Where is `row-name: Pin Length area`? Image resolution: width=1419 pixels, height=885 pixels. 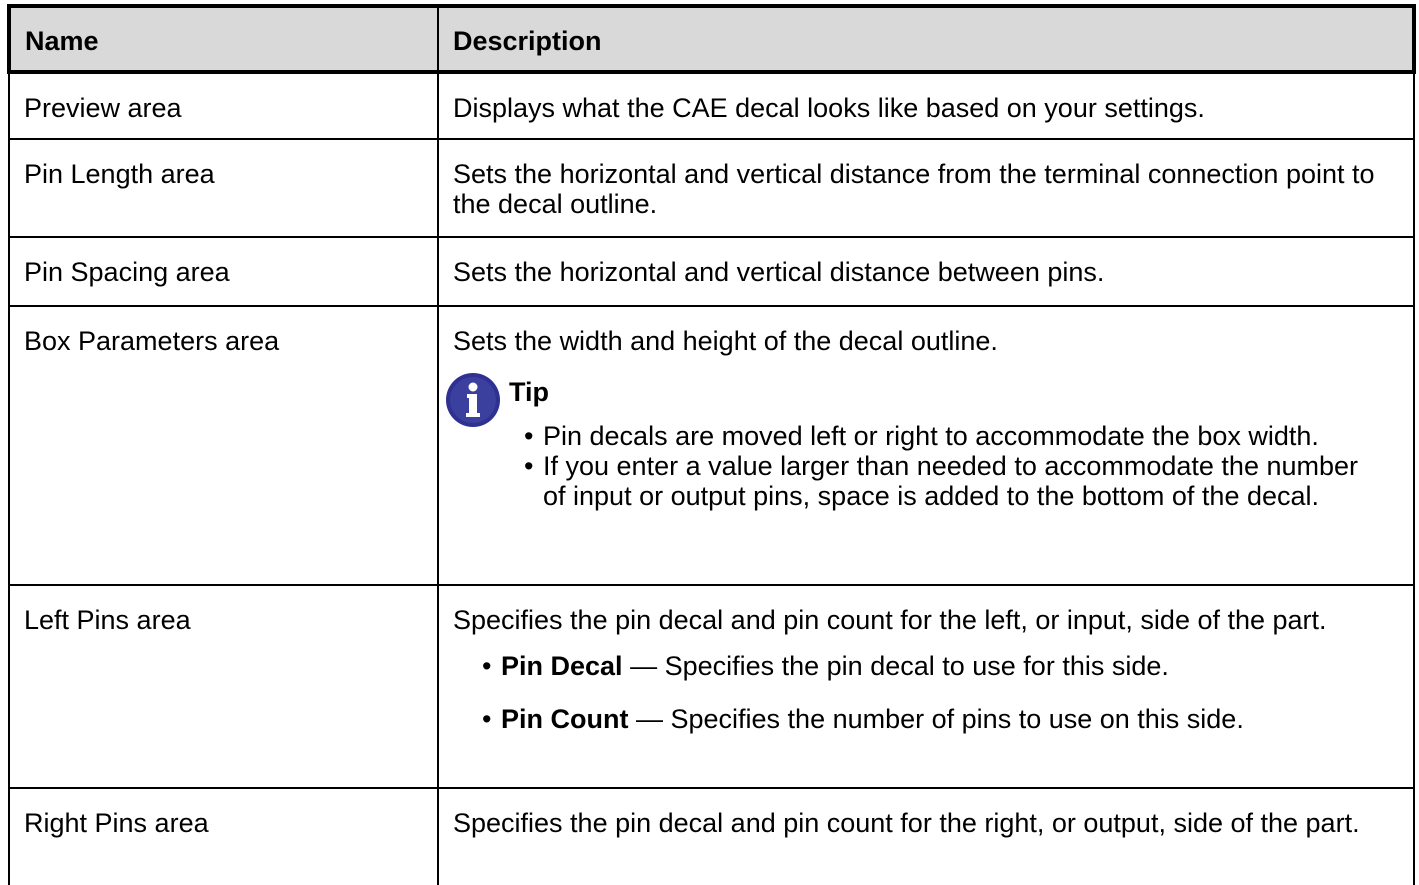
row-name: Pin Length area is located at coordinates (223, 188).